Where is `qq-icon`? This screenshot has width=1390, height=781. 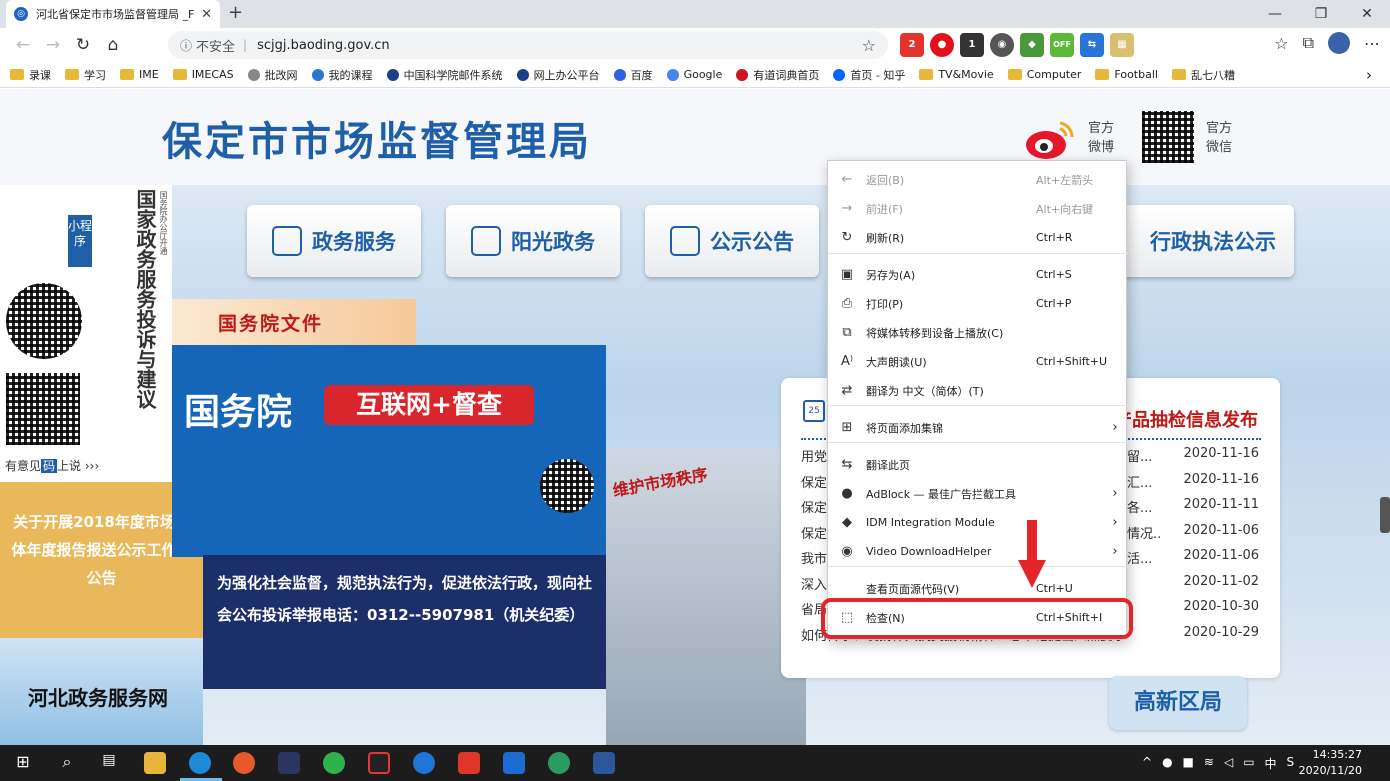
qq-icon is located at coordinates (379, 763).